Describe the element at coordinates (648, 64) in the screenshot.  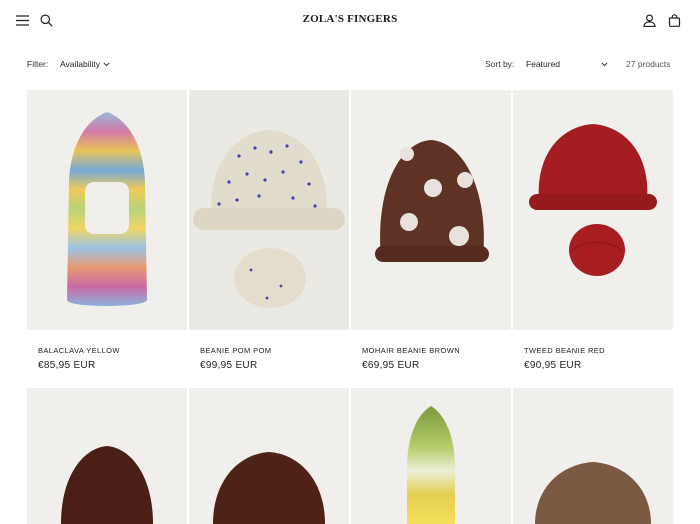
I see `product-count: 27 products` at that location.